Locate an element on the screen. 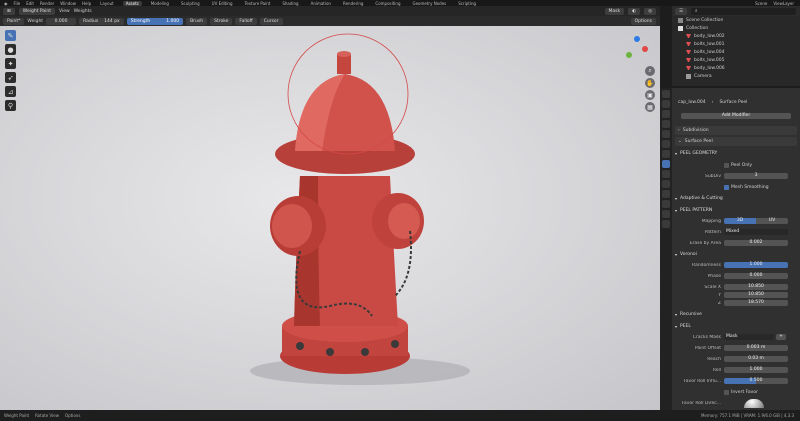  scene-collection-row: Scene Collection is located at coordinates (736, 20).